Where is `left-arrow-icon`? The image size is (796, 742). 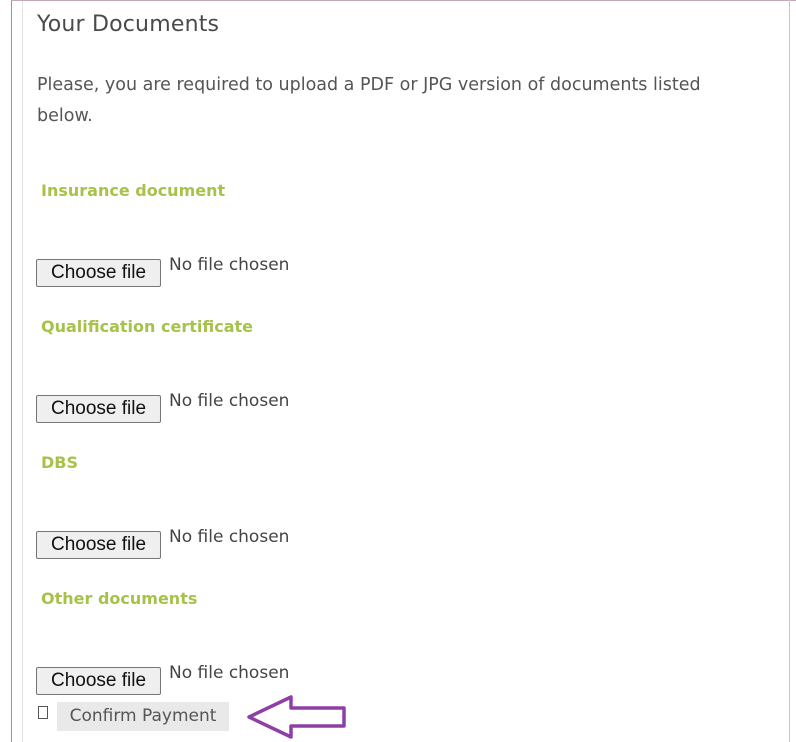 left-arrow-icon is located at coordinates (296, 717).